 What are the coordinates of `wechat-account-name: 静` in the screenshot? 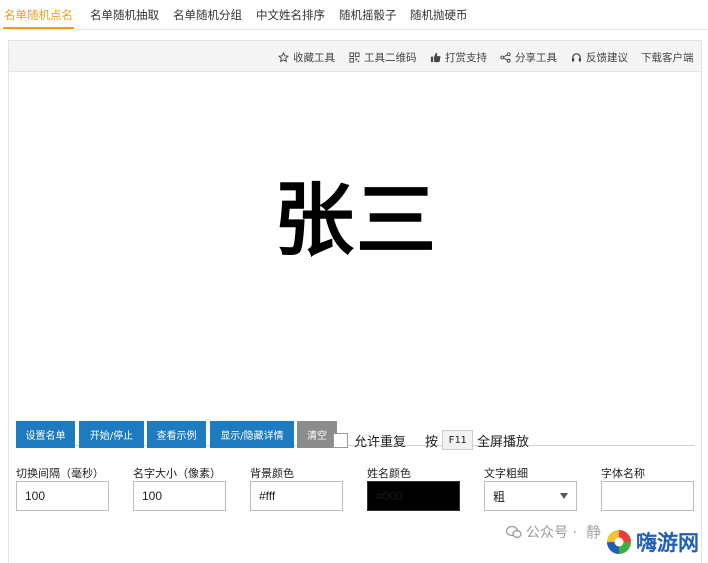 It's located at (594, 532).